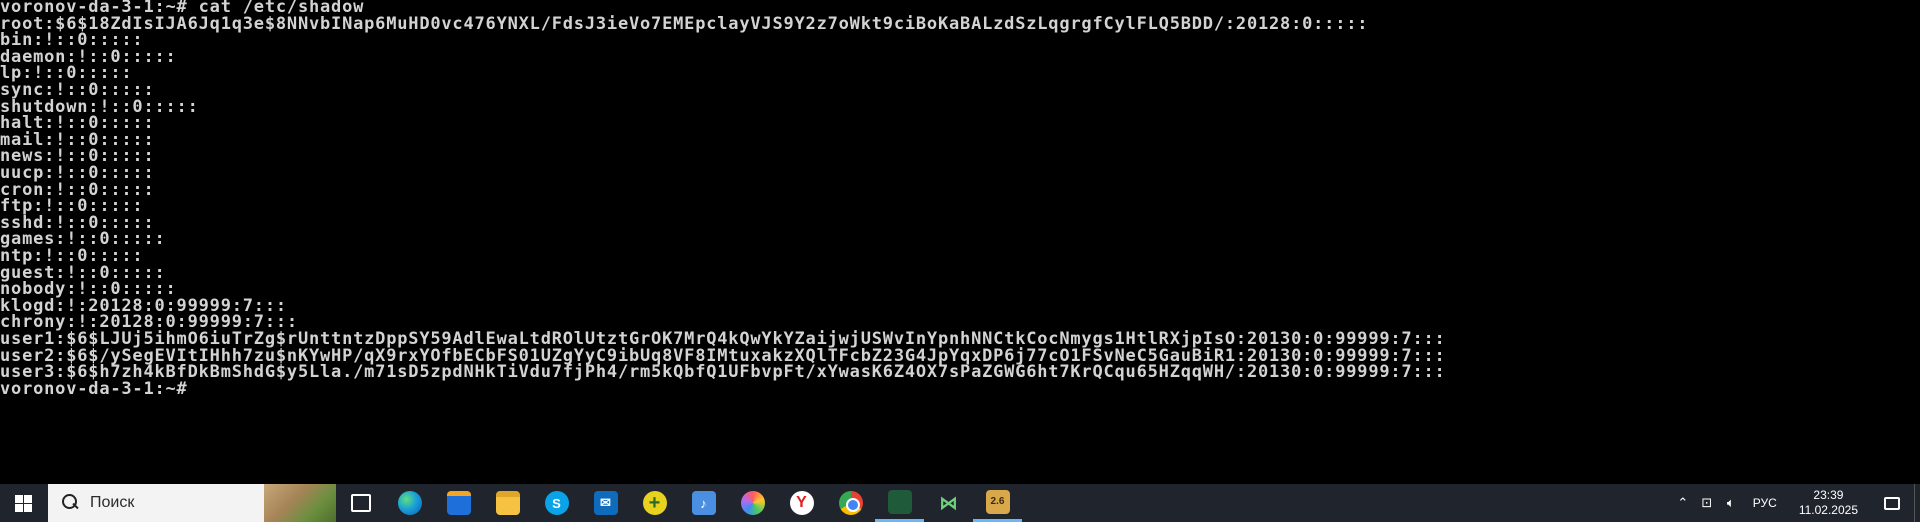 This screenshot has height=522, width=1920. I want to click on store-icon, so click(458, 503).